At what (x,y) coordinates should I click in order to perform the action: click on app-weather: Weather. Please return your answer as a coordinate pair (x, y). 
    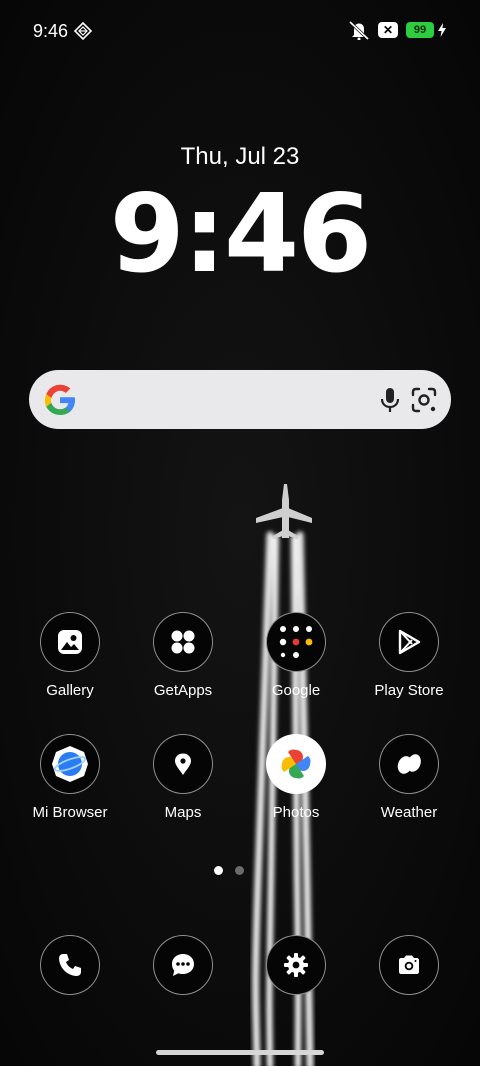
    Looking at the image, I should click on (409, 777).